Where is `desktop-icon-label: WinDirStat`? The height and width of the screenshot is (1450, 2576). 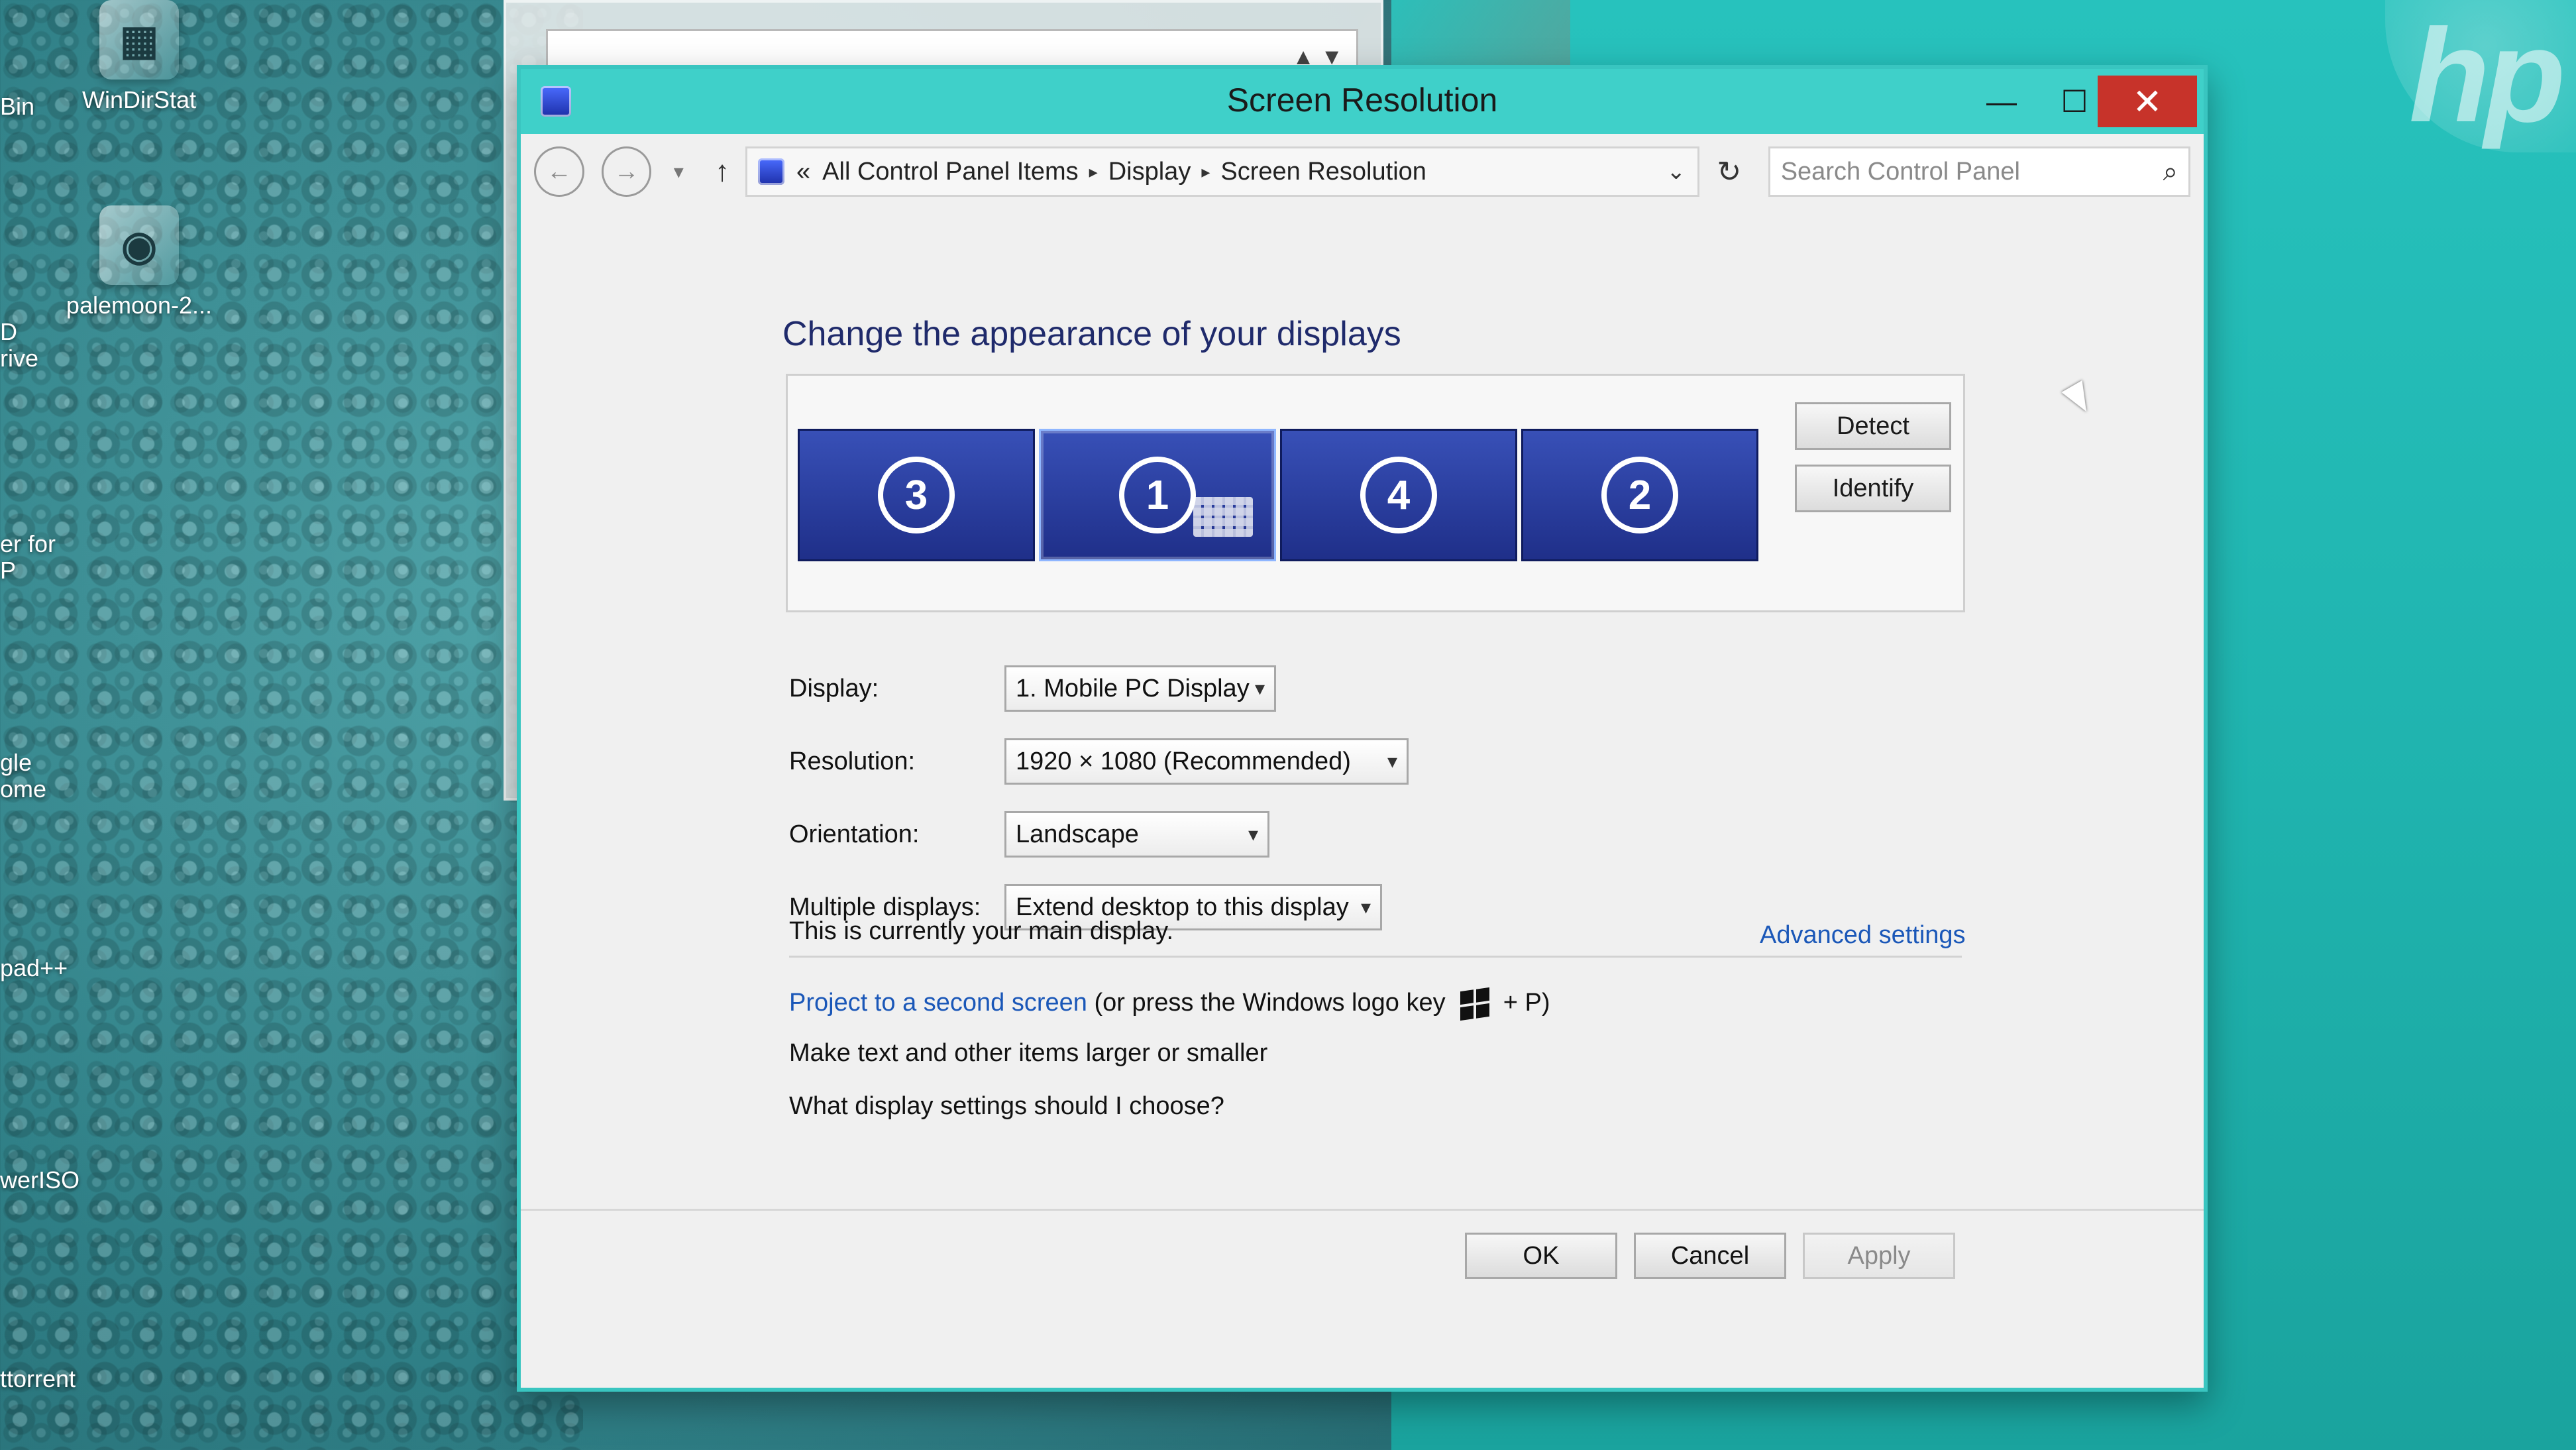
desktop-icon-label: WinDirStat is located at coordinates (139, 99).